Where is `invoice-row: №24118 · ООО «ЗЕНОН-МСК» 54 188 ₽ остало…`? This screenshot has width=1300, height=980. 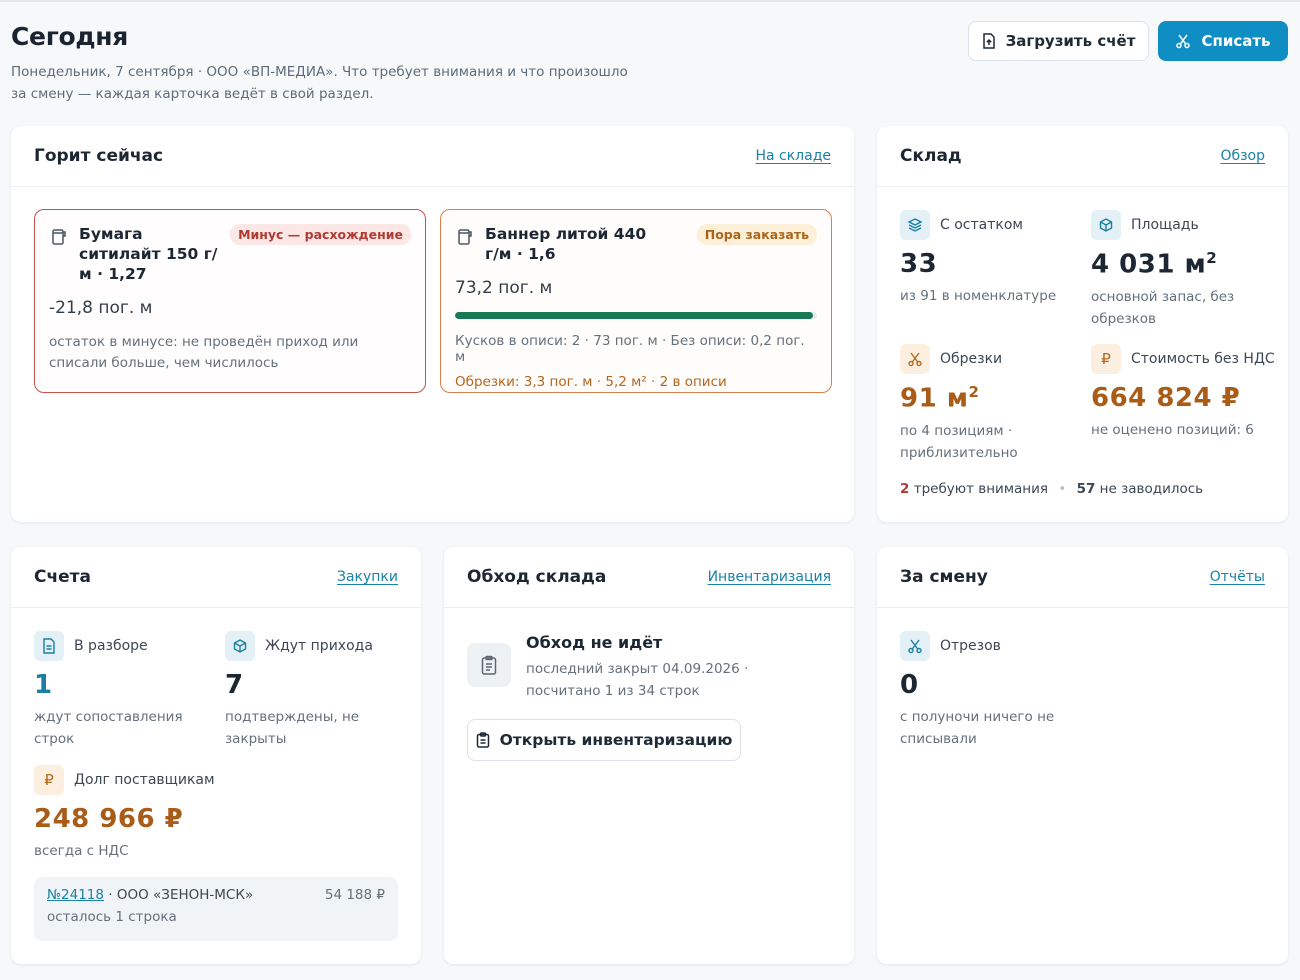
invoice-row: №24118 · ООО «ЗЕНОН-МСК» 54 188 ₽ остало… is located at coordinates (216, 909).